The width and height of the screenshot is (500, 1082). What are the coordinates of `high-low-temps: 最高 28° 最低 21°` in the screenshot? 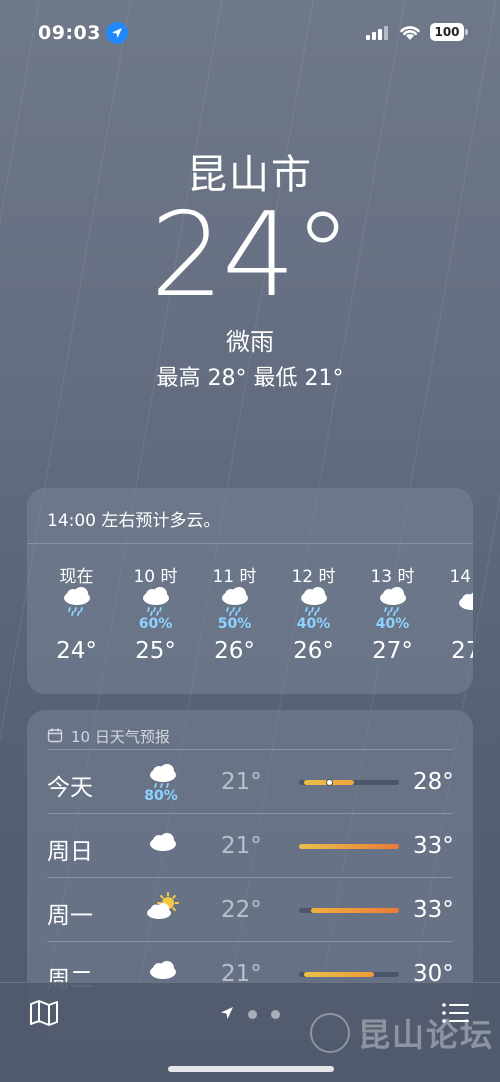 It's located at (250, 378).